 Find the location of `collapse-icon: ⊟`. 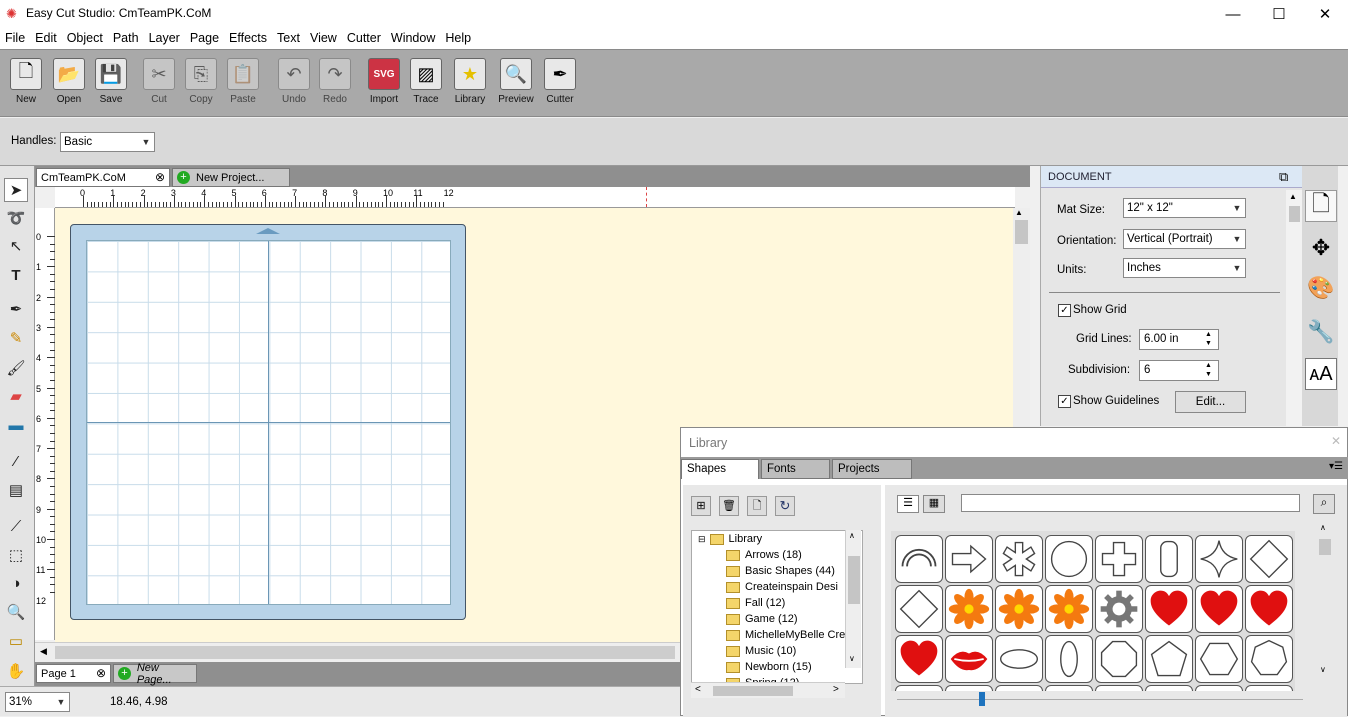

collapse-icon: ⊟ is located at coordinates (702, 539).